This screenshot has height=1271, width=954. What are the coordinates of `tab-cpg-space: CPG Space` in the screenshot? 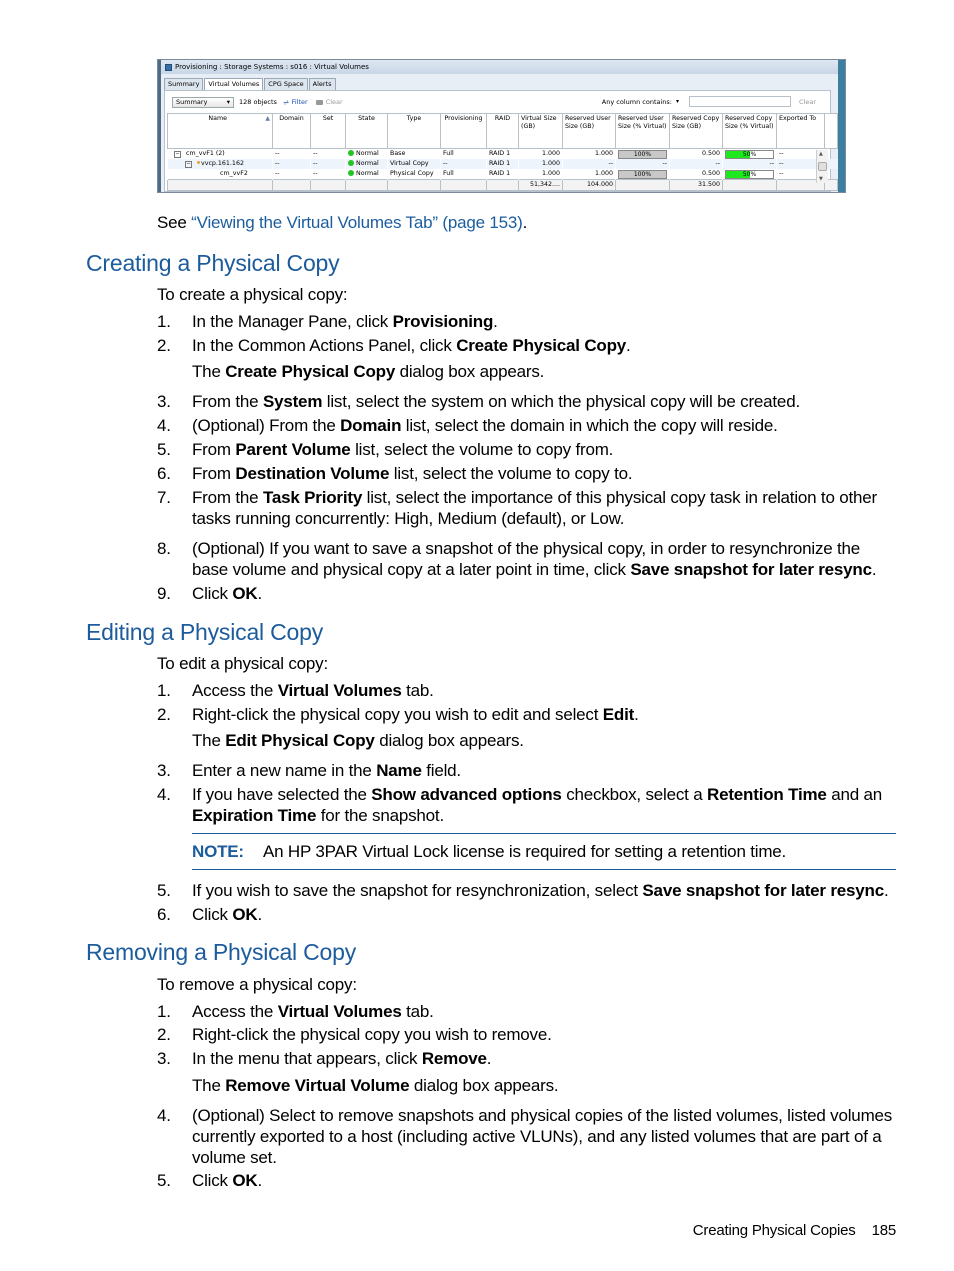 It's located at (286, 84).